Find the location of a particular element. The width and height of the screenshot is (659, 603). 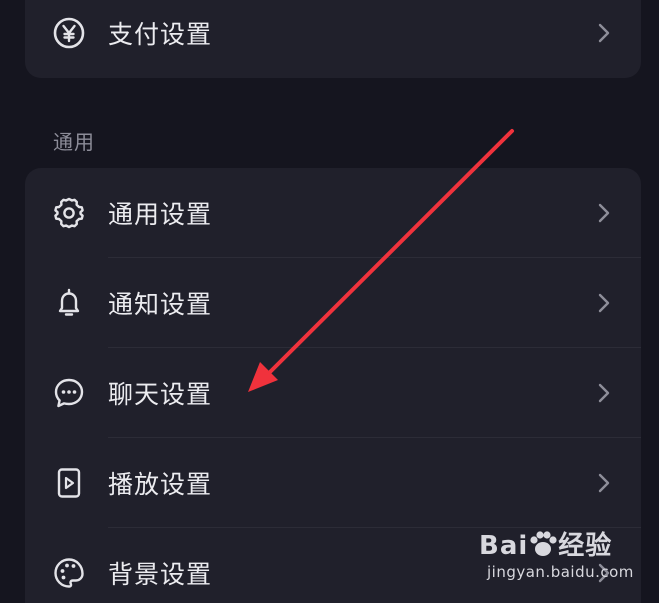

chat-bubble-icon is located at coordinates (69, 393).